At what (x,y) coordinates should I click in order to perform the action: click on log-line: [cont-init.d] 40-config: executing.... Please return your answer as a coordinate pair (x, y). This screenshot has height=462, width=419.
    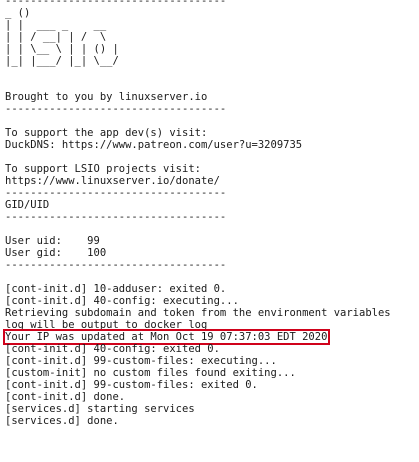
    Looking at the image, I should click on (122, 301).